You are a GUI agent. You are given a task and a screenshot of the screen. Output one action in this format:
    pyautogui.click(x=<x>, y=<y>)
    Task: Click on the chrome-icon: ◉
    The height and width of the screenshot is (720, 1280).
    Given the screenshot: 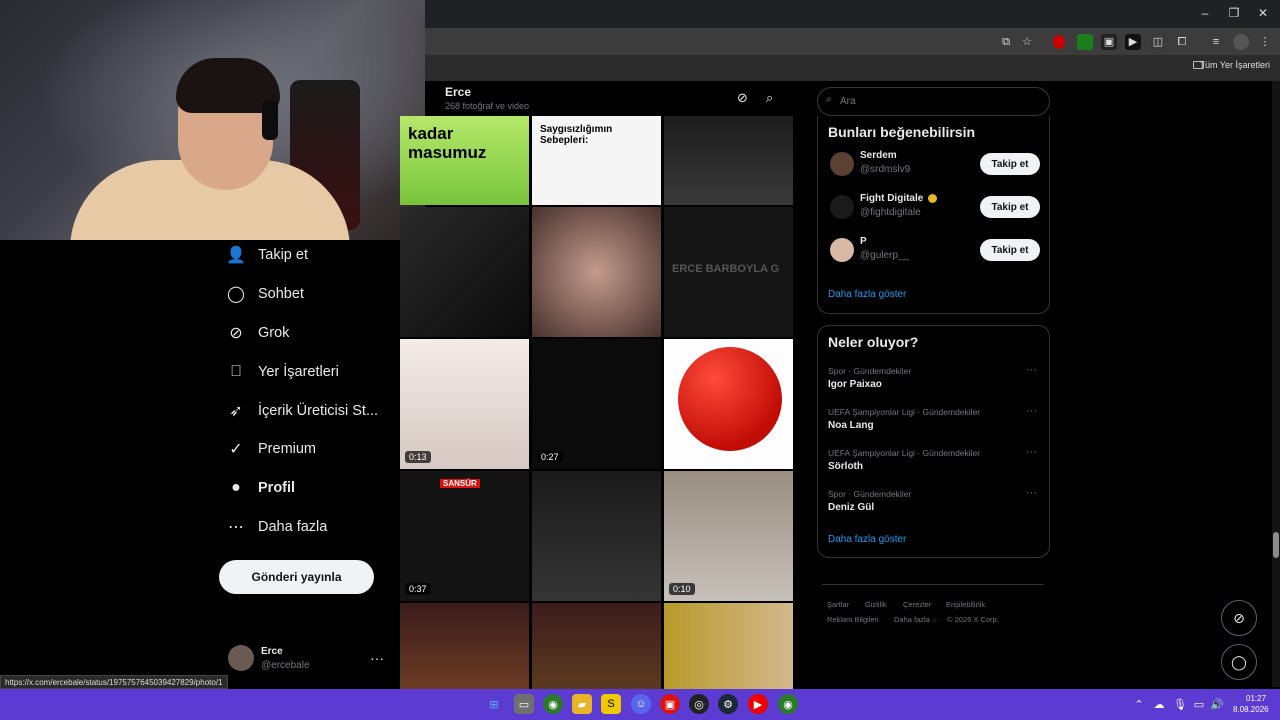 What is the action you would take?
    pyautogui.click(x=553, y=704)
    